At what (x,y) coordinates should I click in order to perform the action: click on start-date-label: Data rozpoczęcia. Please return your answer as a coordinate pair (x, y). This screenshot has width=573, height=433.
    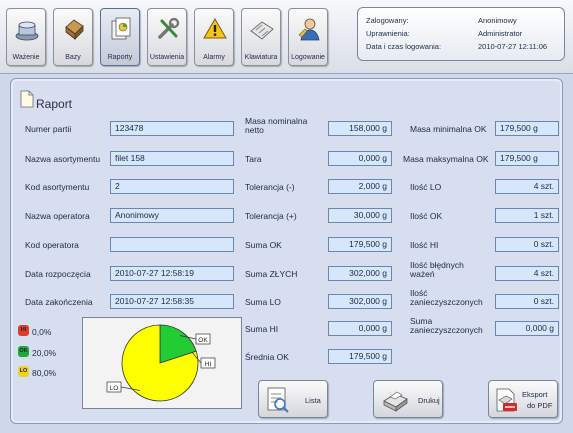
    Looking at the image, I should click on (58, 274).